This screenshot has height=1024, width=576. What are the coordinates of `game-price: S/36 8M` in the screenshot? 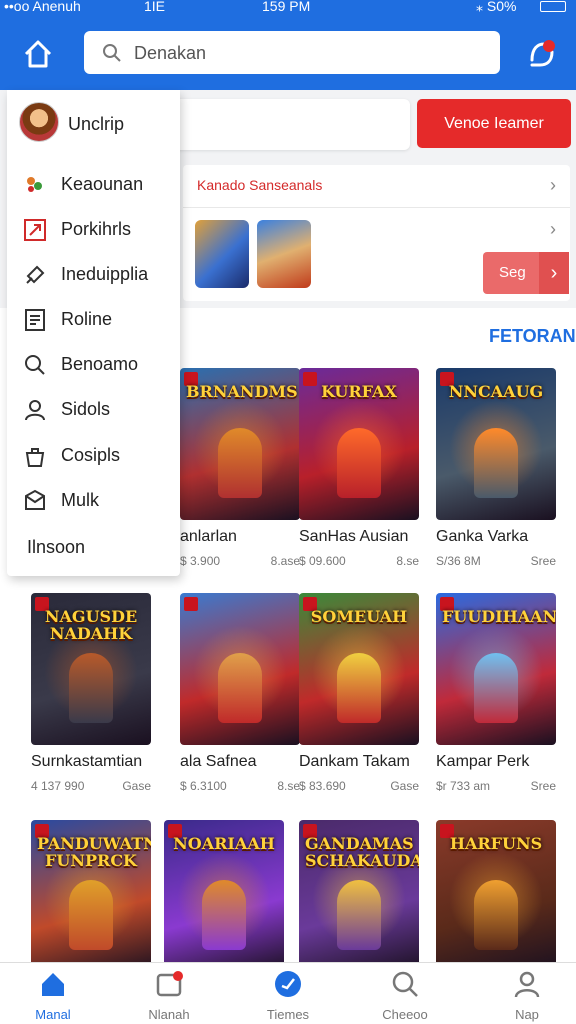 It's located at (458, 561).